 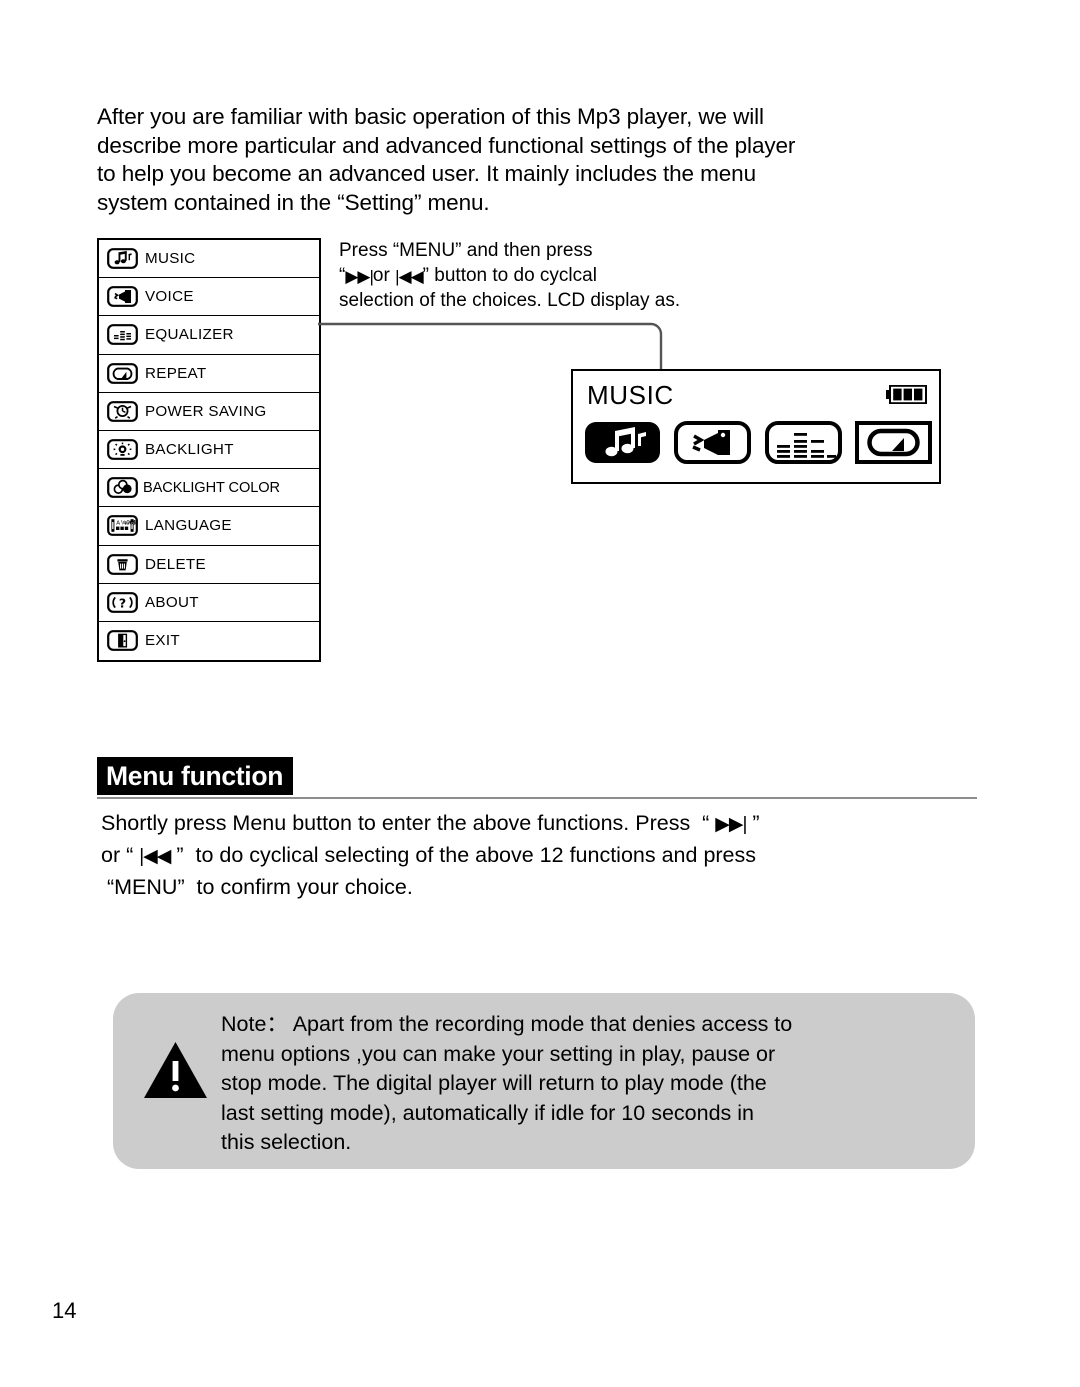 What do you see at coordinates (188, 526) in the screenshot?
I see `menu-label: LANGUAGE` at bounding box center [188, 526].